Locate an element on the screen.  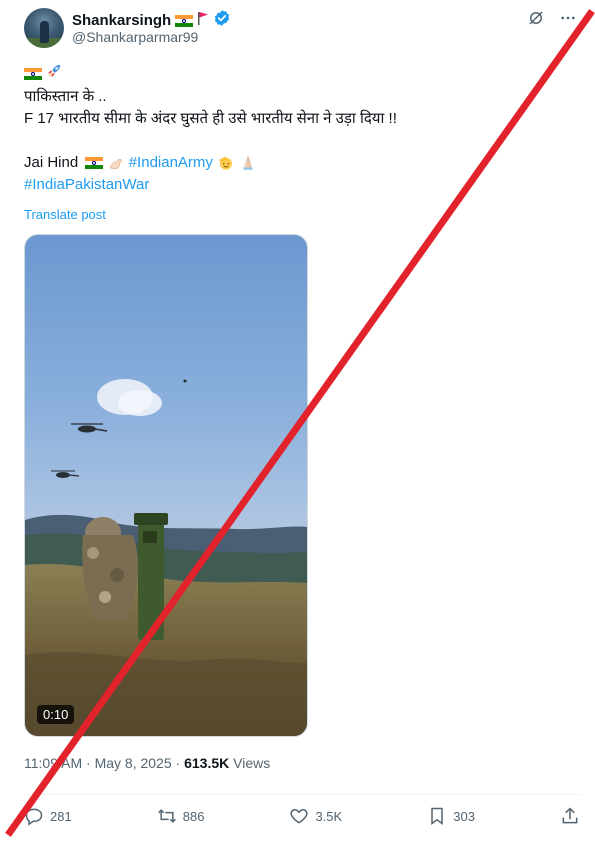
india-flag-icon is located at coordinates (184, 20).